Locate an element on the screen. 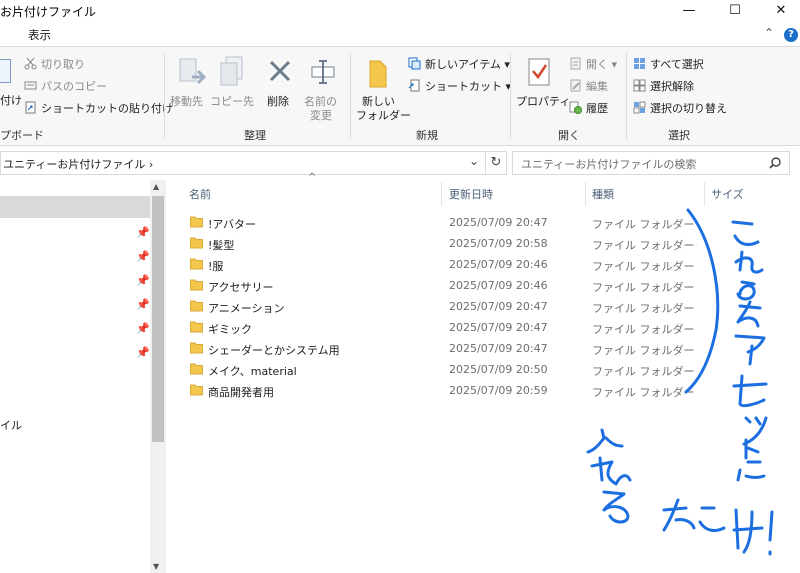 Image resolution: width=800 pixels, height=573 pixels. help-icon: ? is located at coordinates (791, 35).